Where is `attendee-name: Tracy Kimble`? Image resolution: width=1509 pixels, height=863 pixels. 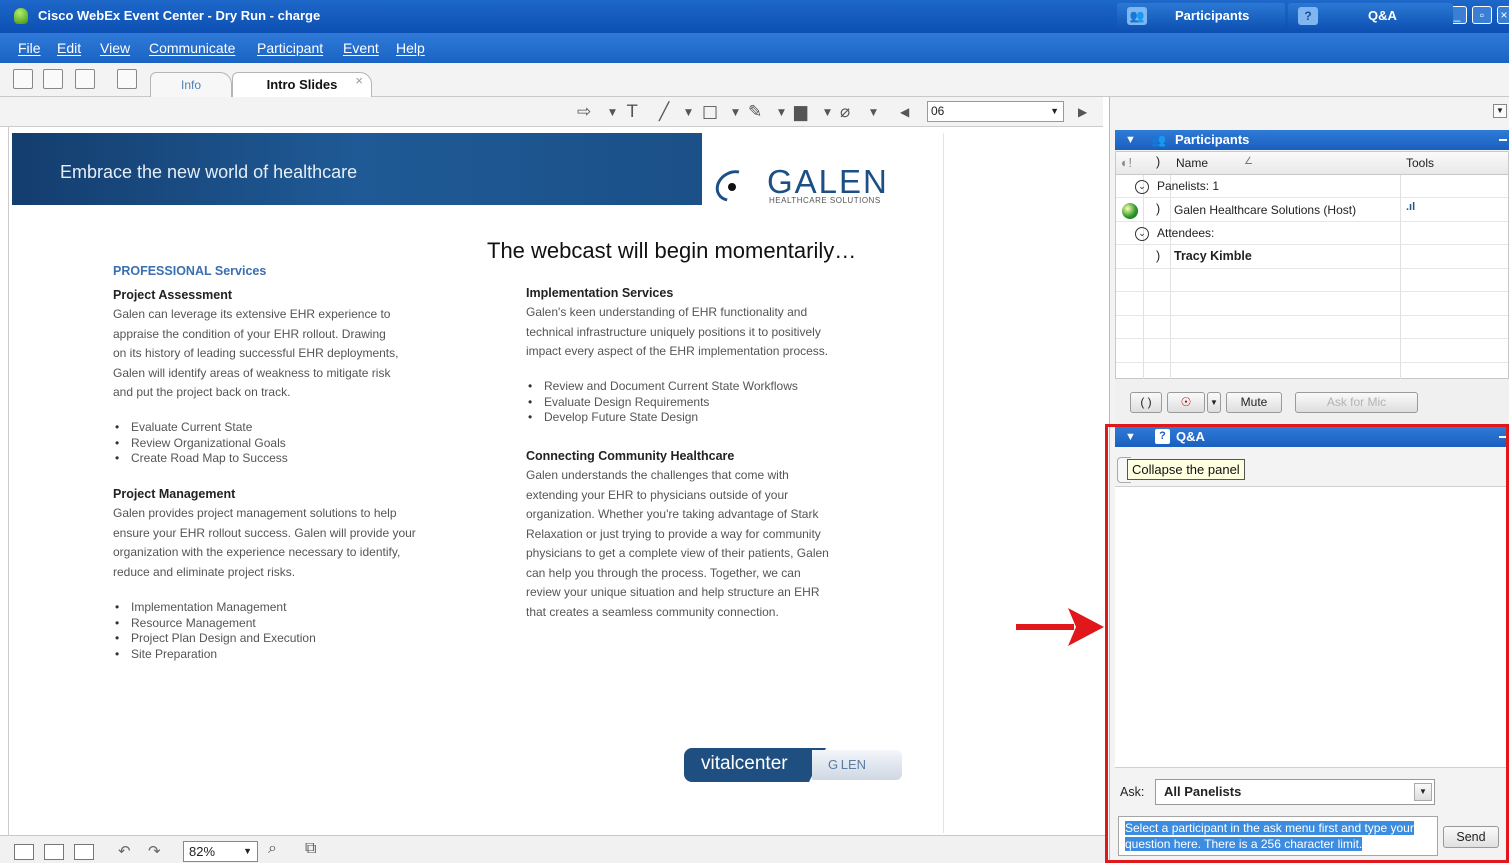 attendee-name: Tracy Kimble is located at coordinates (1213, 256).